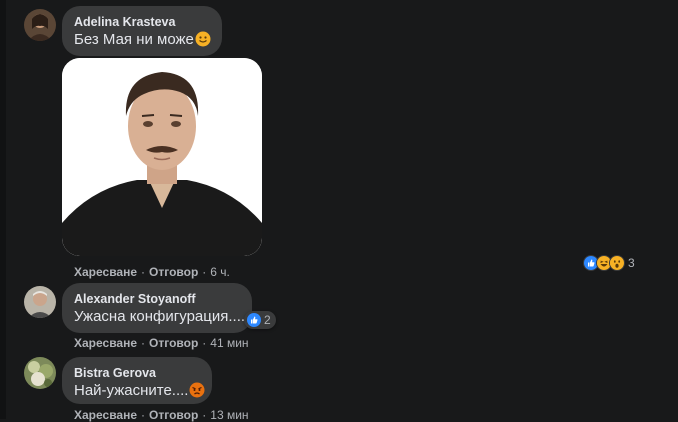 The width and height of the screenshot is (678, 422). I want to click on comment-author: Alexander Stoyanoff, so click(157, 299).